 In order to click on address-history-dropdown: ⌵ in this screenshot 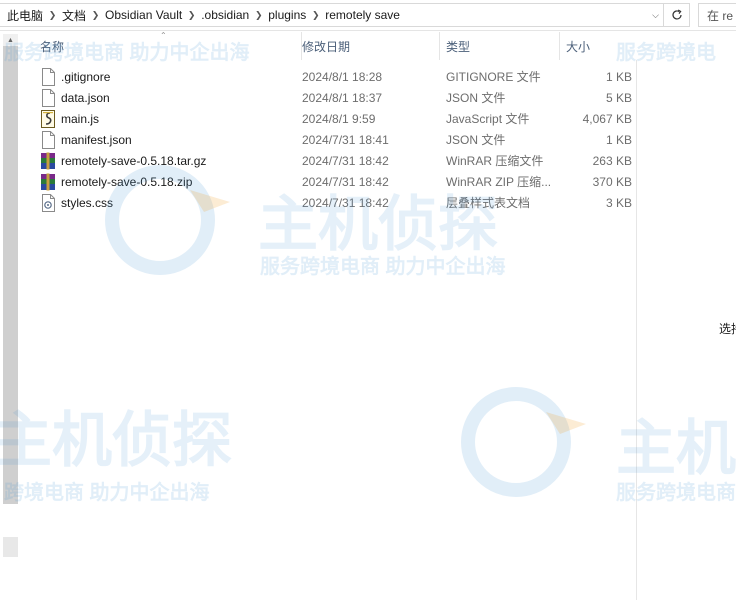, I will do `click(655, 15)`.